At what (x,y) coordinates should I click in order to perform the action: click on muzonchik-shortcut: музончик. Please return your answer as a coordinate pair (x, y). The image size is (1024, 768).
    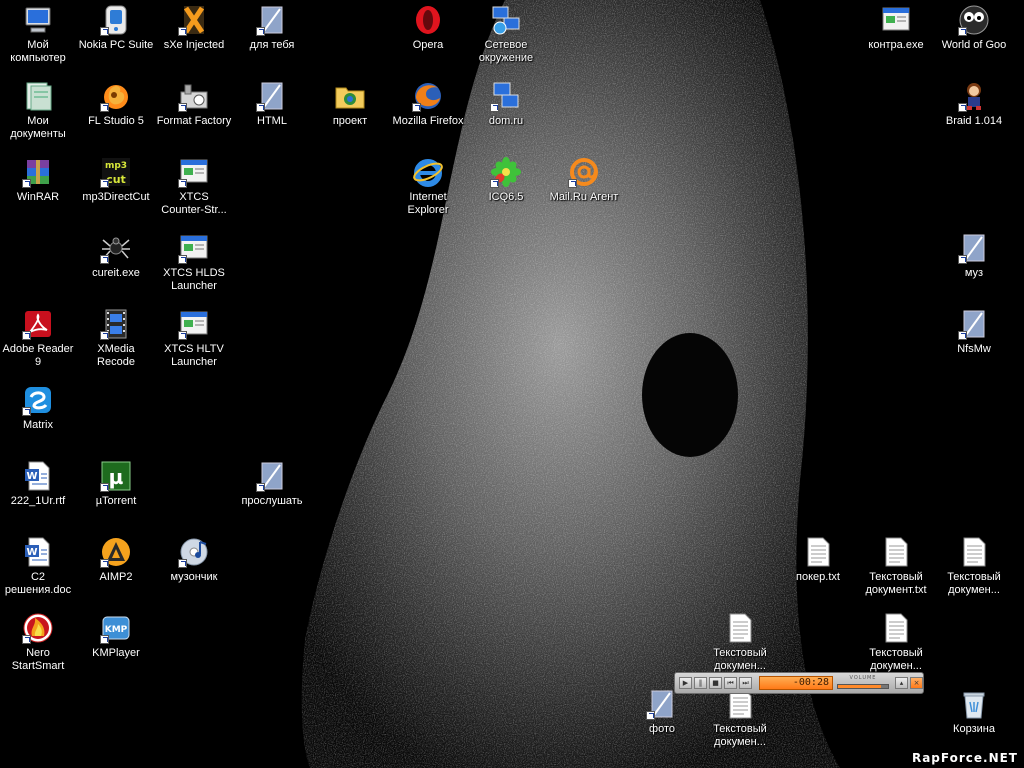
    Looking at the image, I should click on (194, 560).